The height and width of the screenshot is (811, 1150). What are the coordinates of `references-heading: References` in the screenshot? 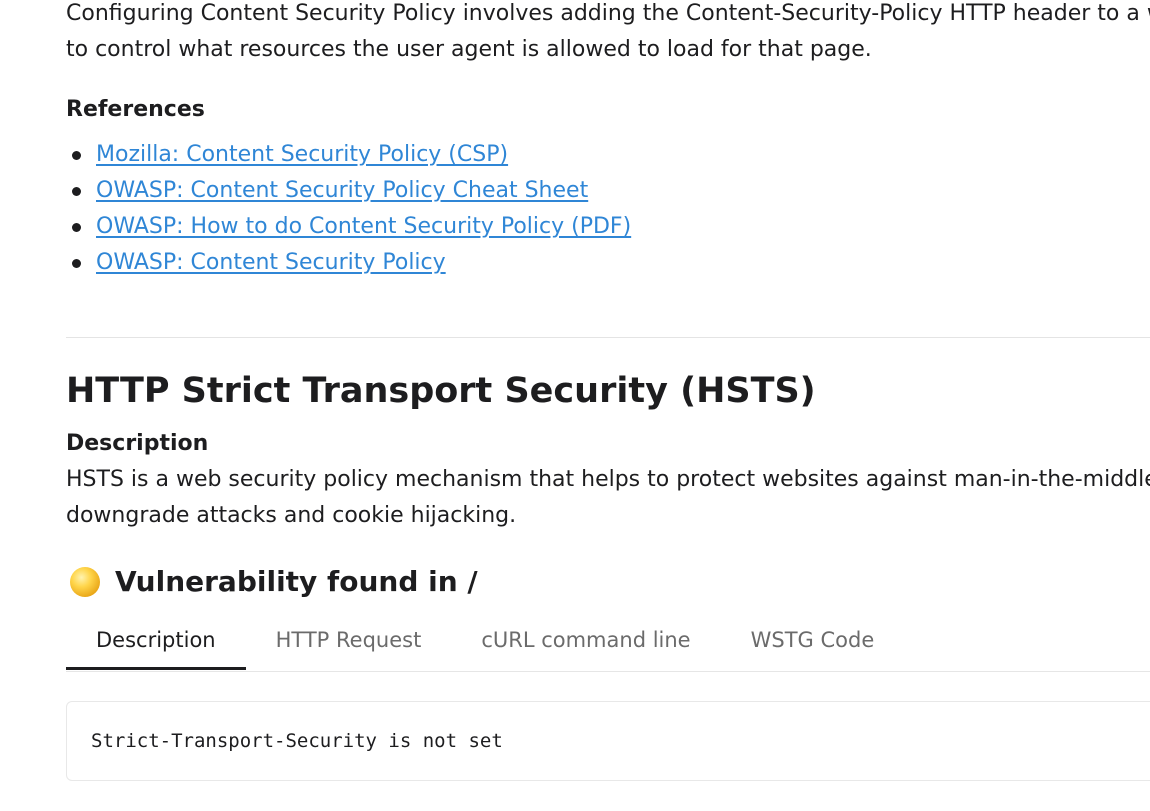 It's located at (135, 109).